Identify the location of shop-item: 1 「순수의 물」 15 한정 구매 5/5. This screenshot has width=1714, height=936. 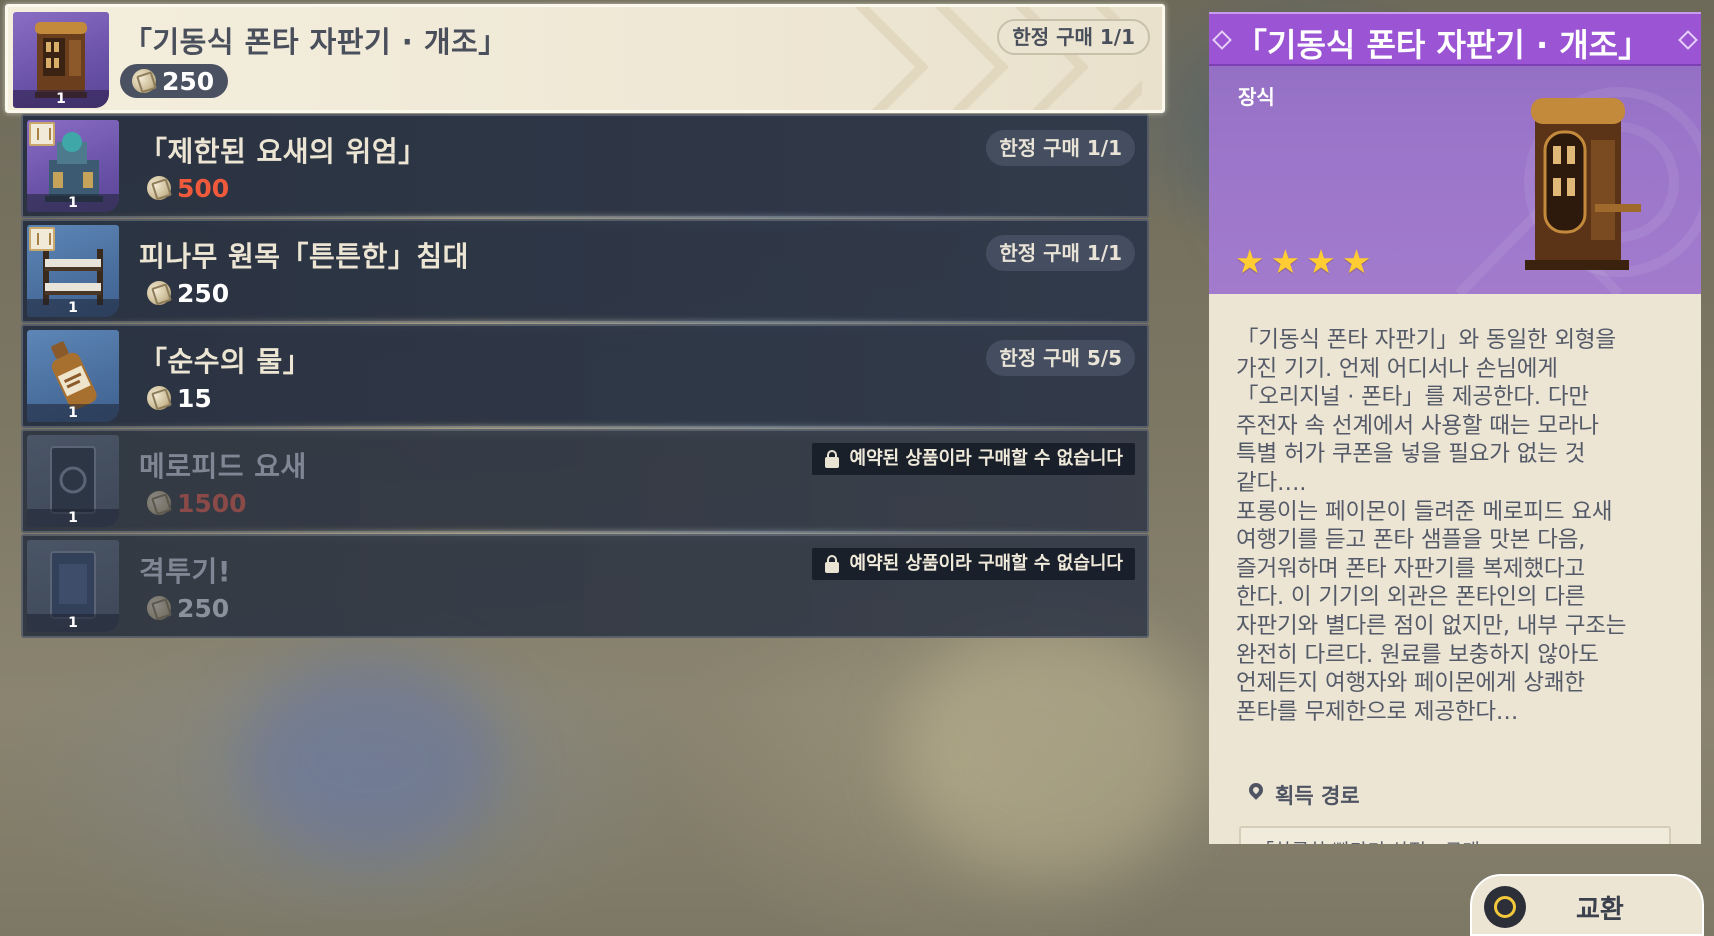
(585, 376).